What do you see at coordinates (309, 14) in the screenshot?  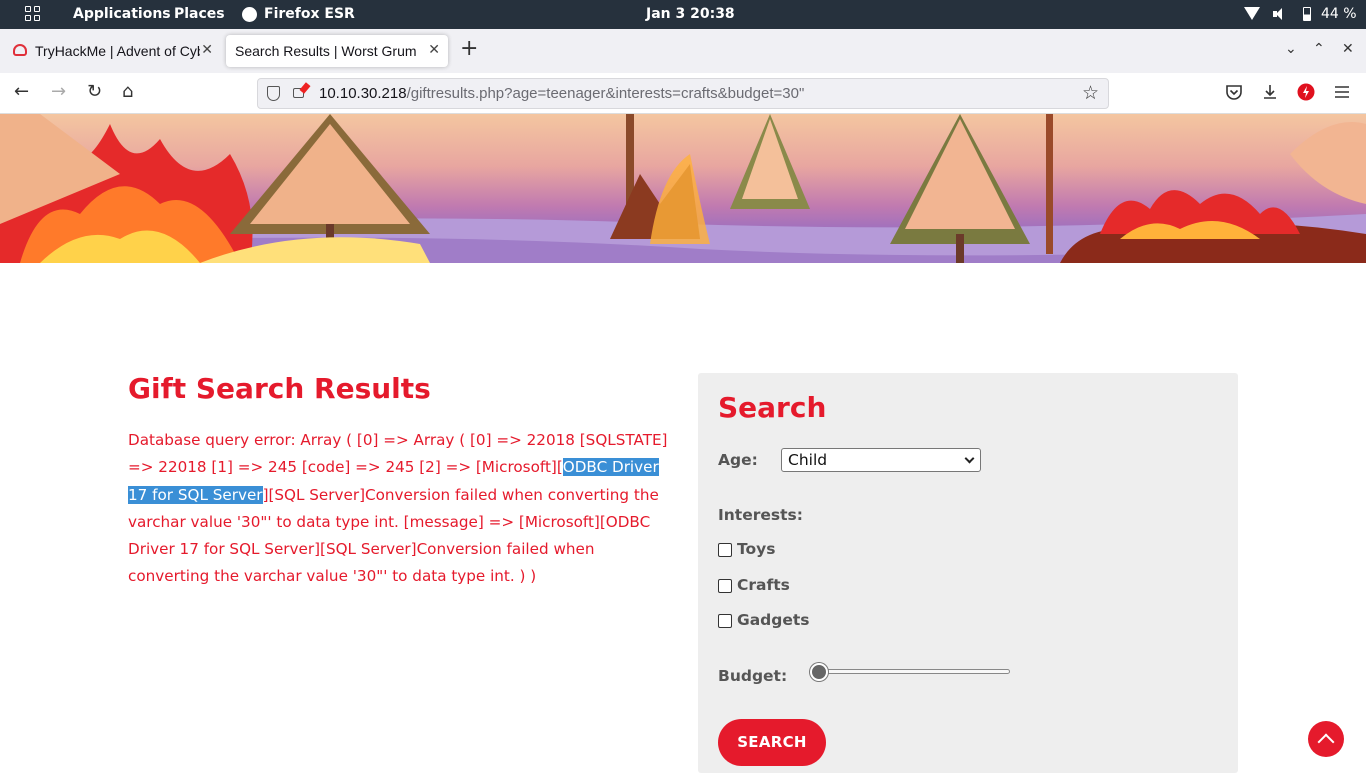 I see `active-app-label: Firefox ESR` at bounding box center [309, 14].